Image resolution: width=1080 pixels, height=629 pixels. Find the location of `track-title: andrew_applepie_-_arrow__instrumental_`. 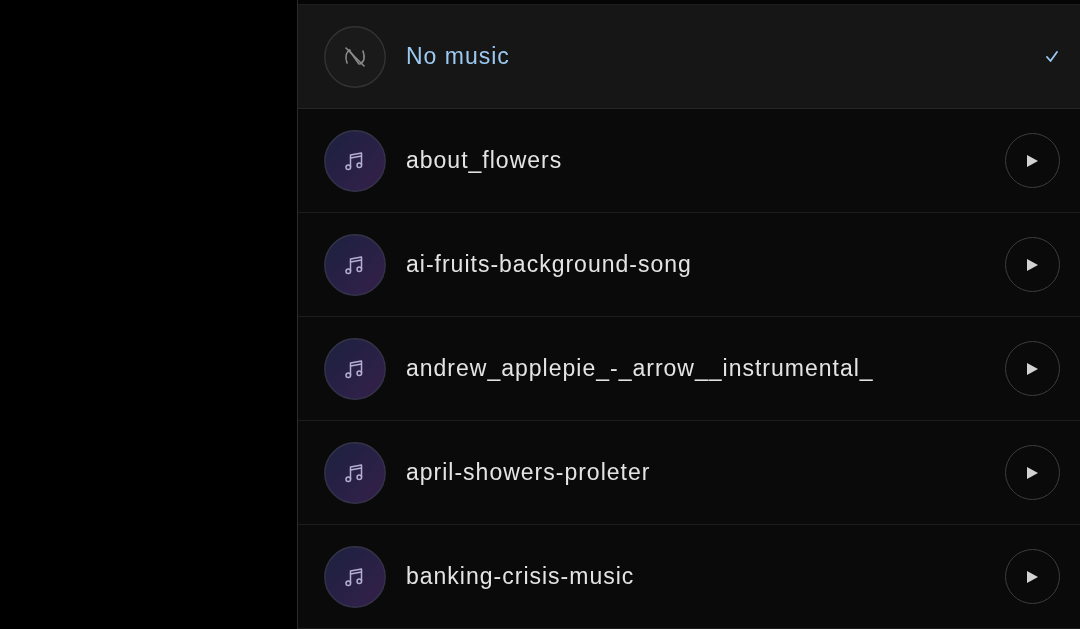

track-title: andrew_applepie_-_arrow__instrumental_ is located at coordinates (640, 369).